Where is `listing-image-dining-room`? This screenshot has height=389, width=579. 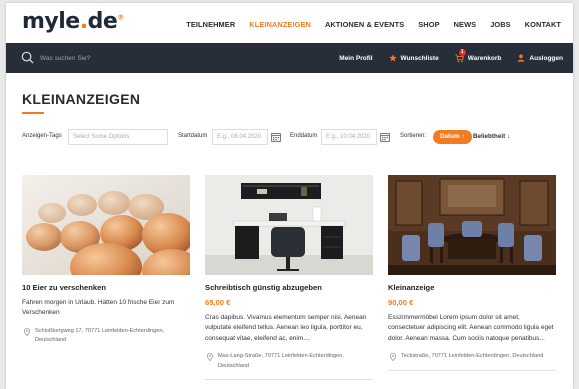 listing-image-dining-room is located at coordinates (472, 225).